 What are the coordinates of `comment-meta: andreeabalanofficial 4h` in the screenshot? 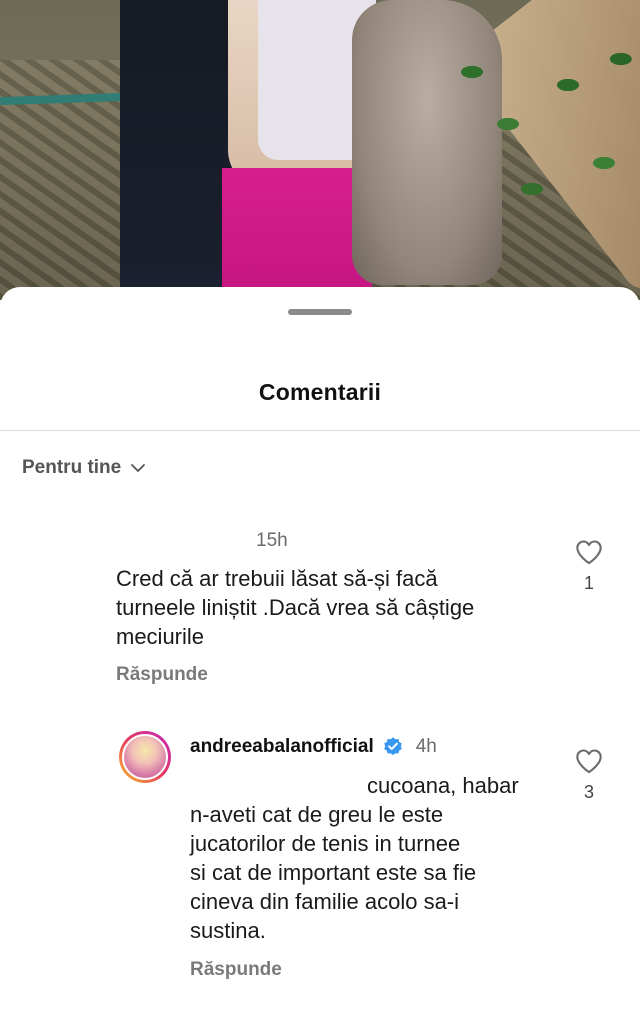 It's located at (313, 747).